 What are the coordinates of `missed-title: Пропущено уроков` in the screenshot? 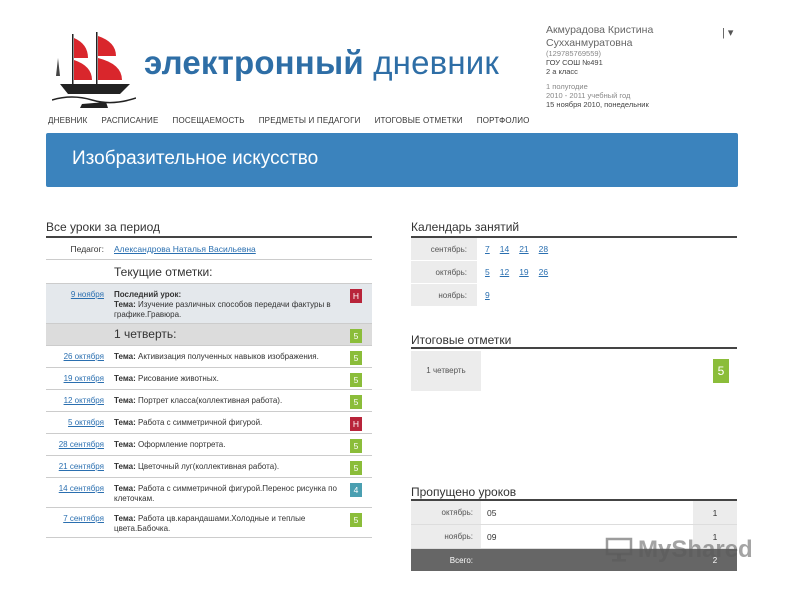 It's located at (464, 492).